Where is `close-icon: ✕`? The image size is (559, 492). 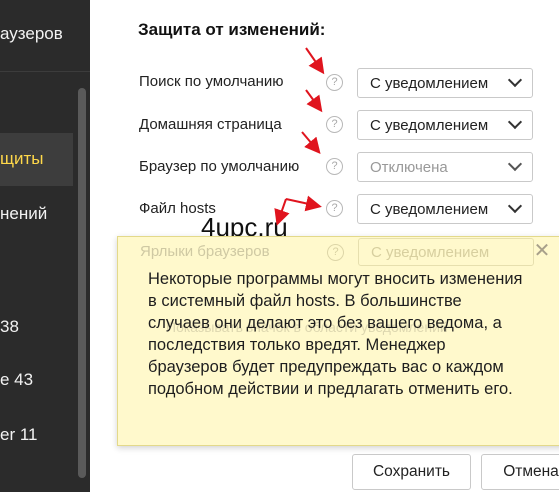
close-icon: ✕ is located at coordinates (542, 251).